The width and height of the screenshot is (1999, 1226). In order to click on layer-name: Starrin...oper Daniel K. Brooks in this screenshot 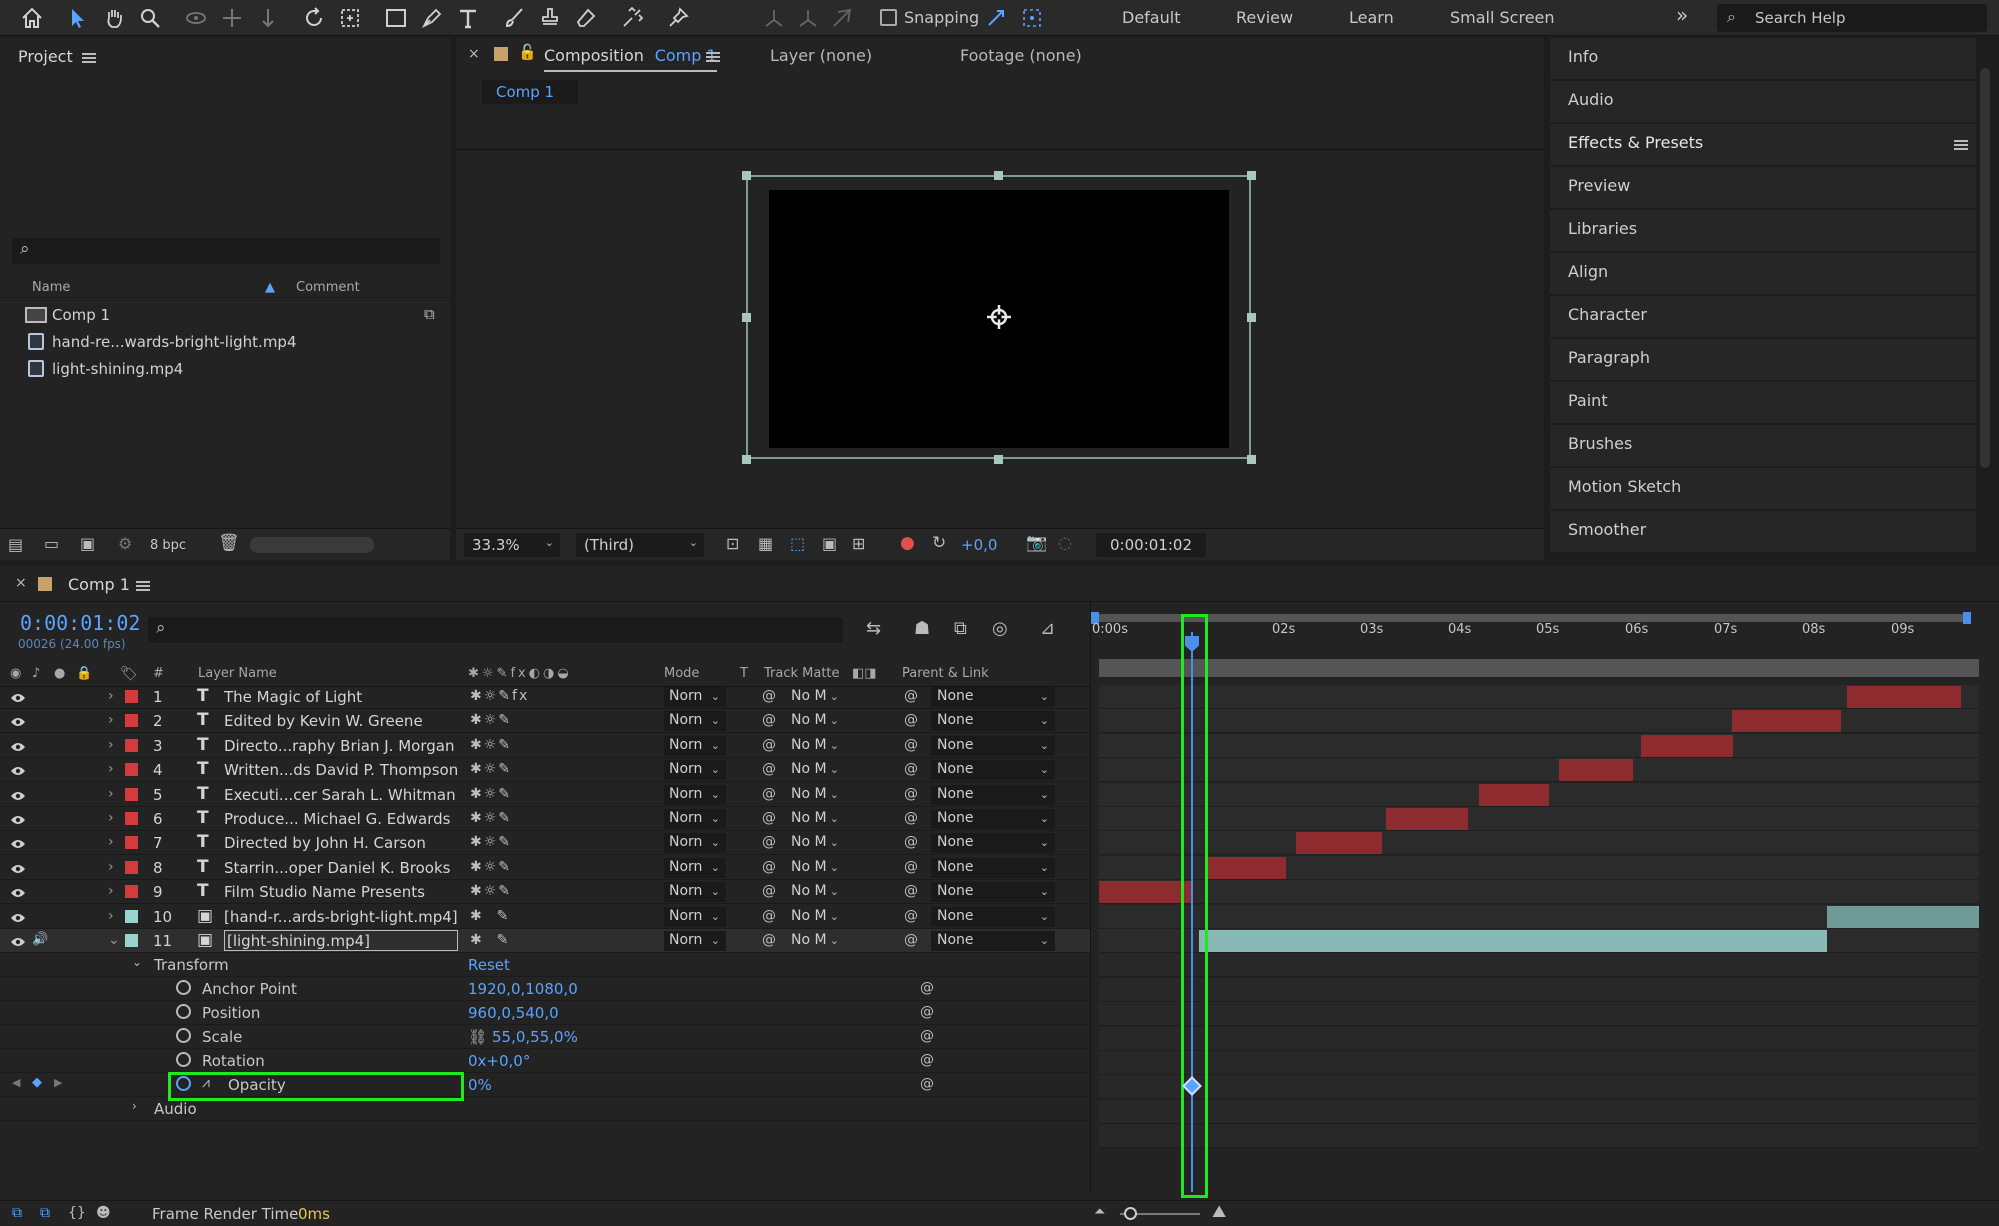, I will do `click(341, 868)`.